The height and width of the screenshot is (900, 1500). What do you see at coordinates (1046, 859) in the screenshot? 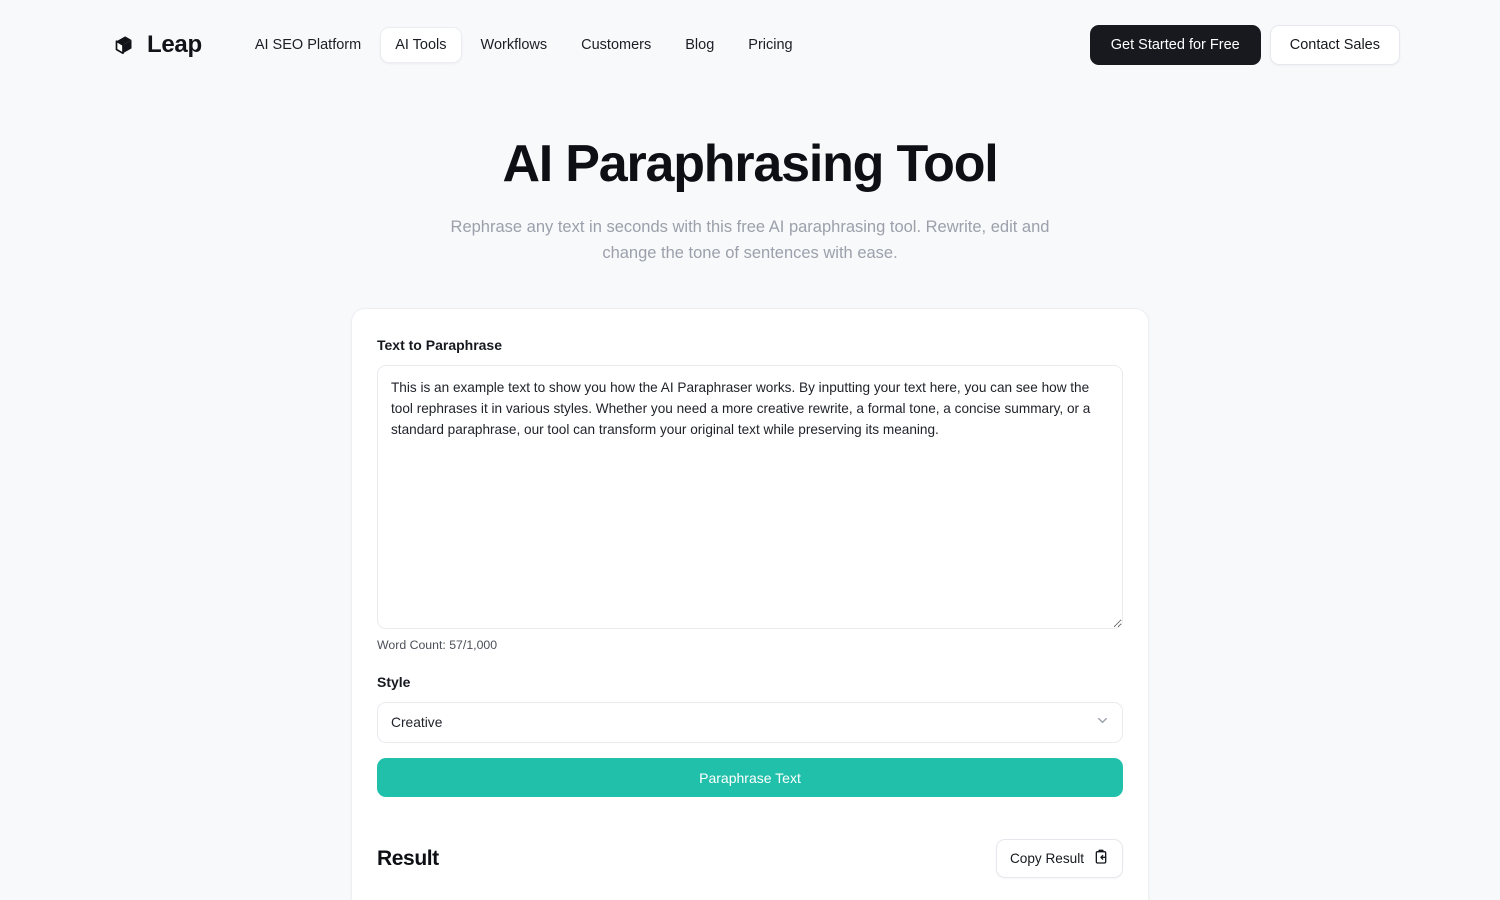
I see `copy-result-label: Copy Result` at bounding box center [1046, 859].